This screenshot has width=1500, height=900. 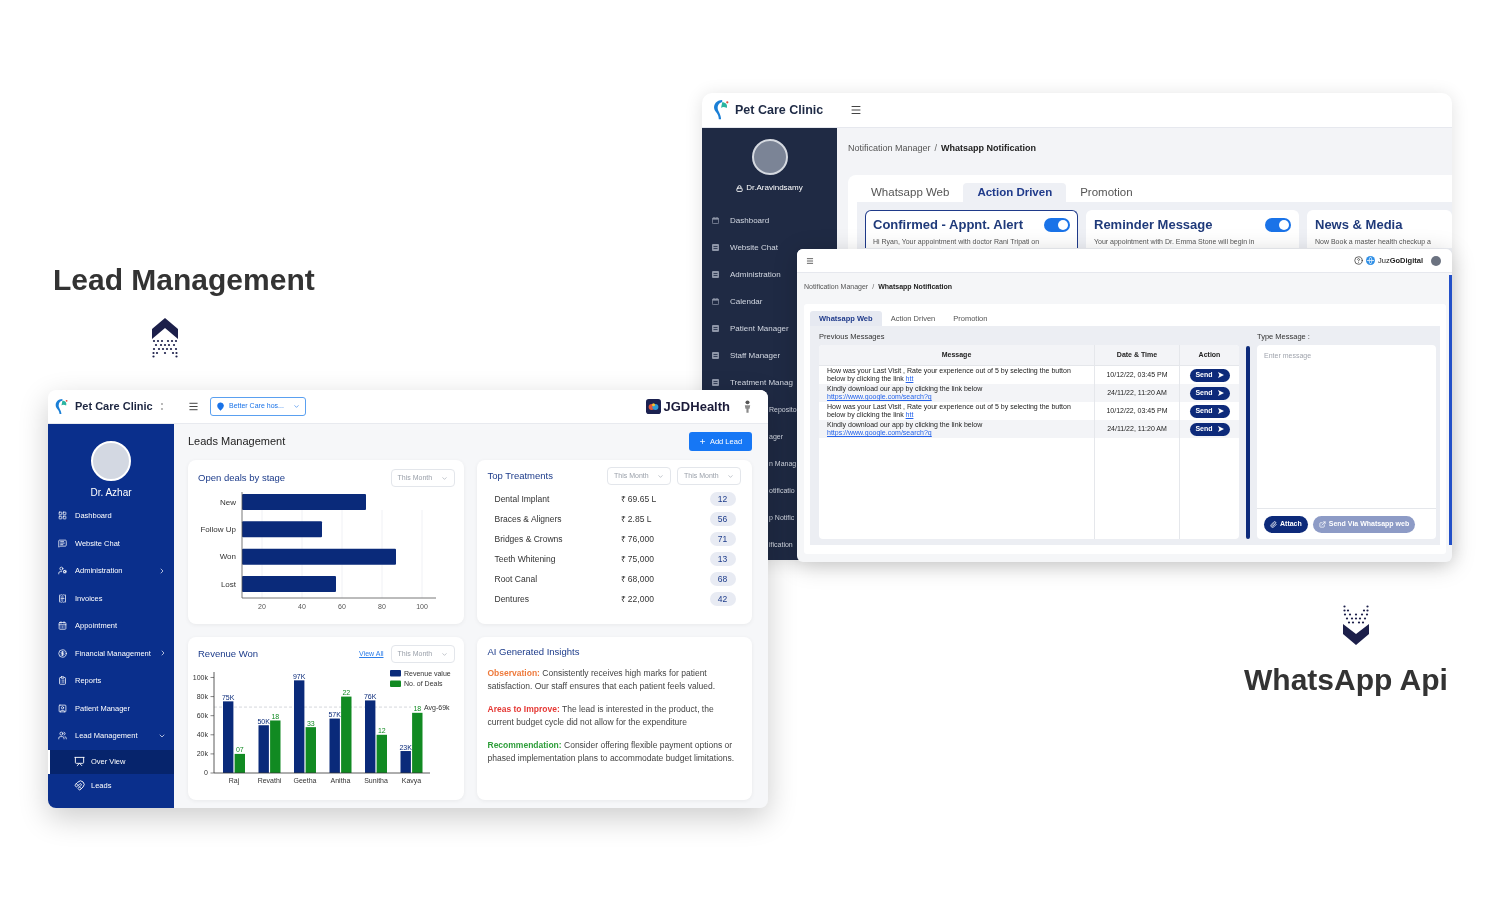 What do you see at coordinates (722, 499) in the screenshot?
I see `count-badge: 12` at bounding box center [722, 499].